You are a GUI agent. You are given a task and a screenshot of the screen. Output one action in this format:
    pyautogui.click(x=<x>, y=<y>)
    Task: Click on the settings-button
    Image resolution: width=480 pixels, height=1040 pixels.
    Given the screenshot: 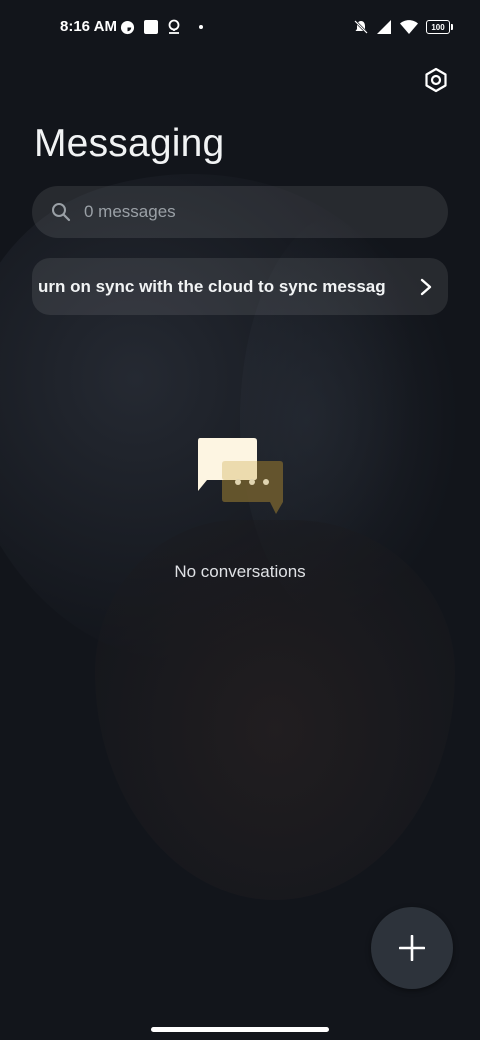 What is the action you would take?
    pyautogui.click(x=436, y=80)
    